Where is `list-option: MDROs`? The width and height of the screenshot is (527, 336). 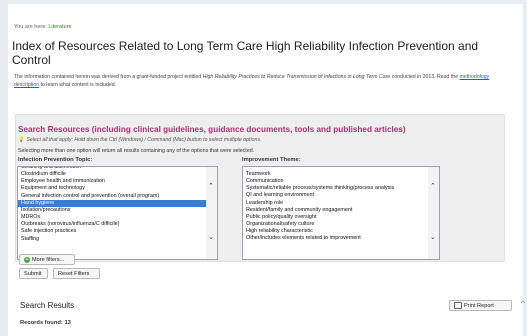 list-option: MDROs is located at coordinates (112, 217).